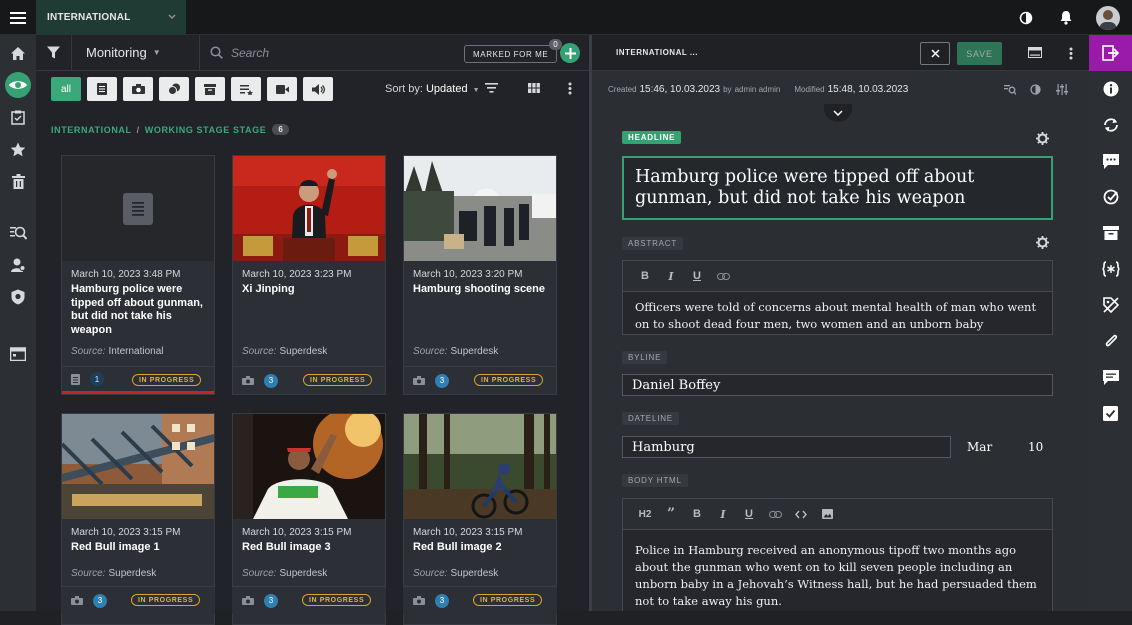 This screenshot has width=1132, height=625. I want to click on card-date: March 10, 2023 3:15 PM, so click(126, 532).